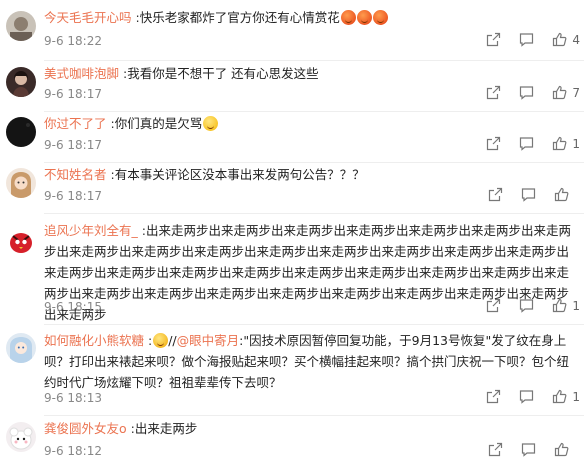  Describe the element at coordinates (91, 230) in the screenshot. I see `comment-username: 追风少年刘全有_` at that location.